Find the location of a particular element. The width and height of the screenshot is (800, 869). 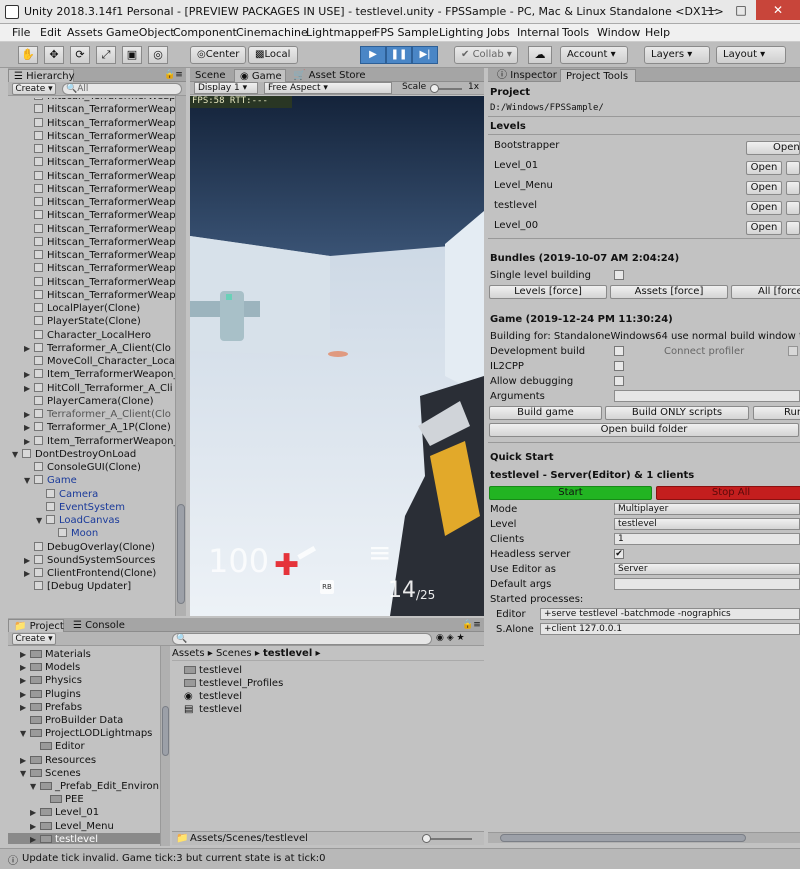

maximize-icon: □ is located at coordinates (741, 10).